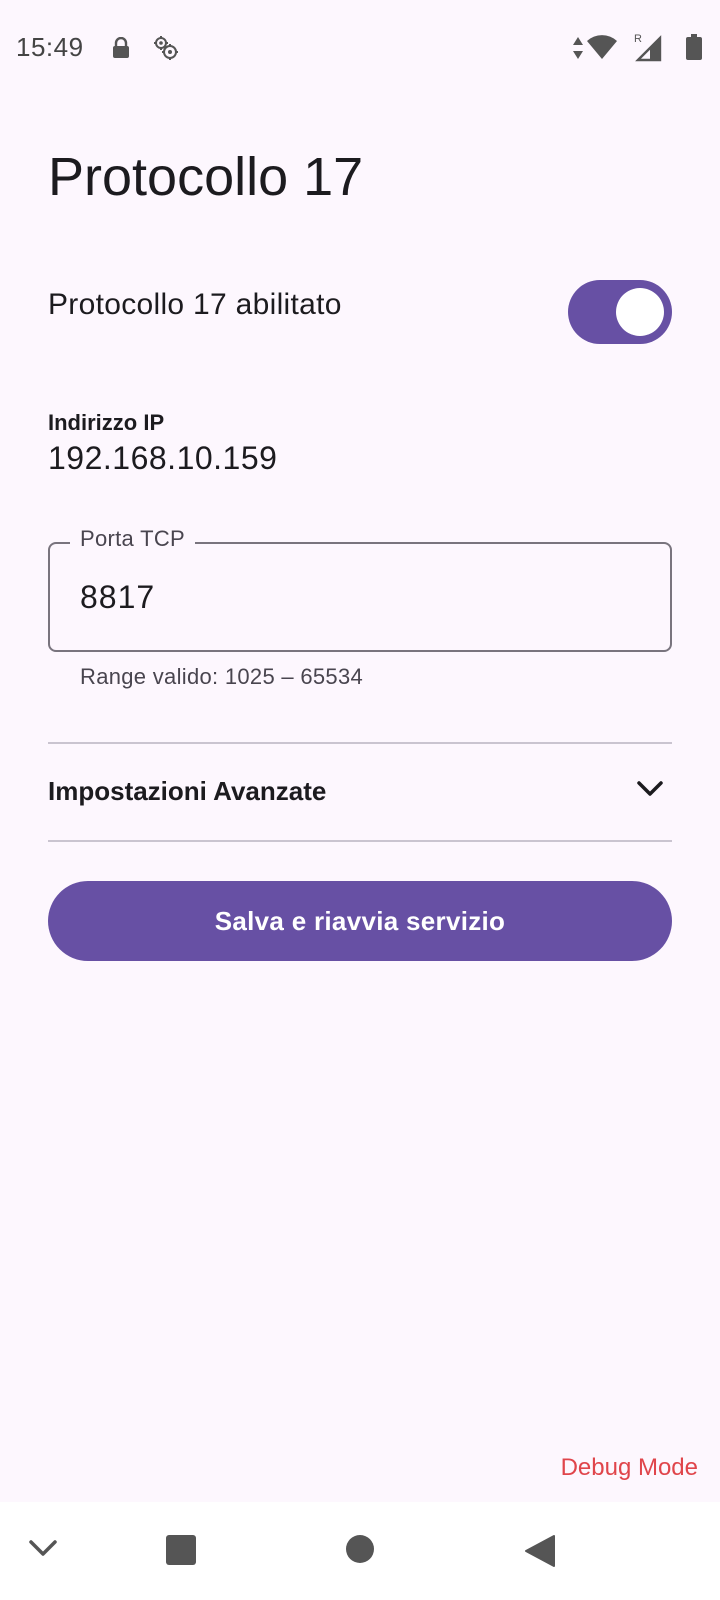 This screenshot has width=720, height=1600. What do you see at coordinates (163, 458) in the screenshot?
I see `ip-address-value: 192.168.10.159` at bounding box center [163, 458].